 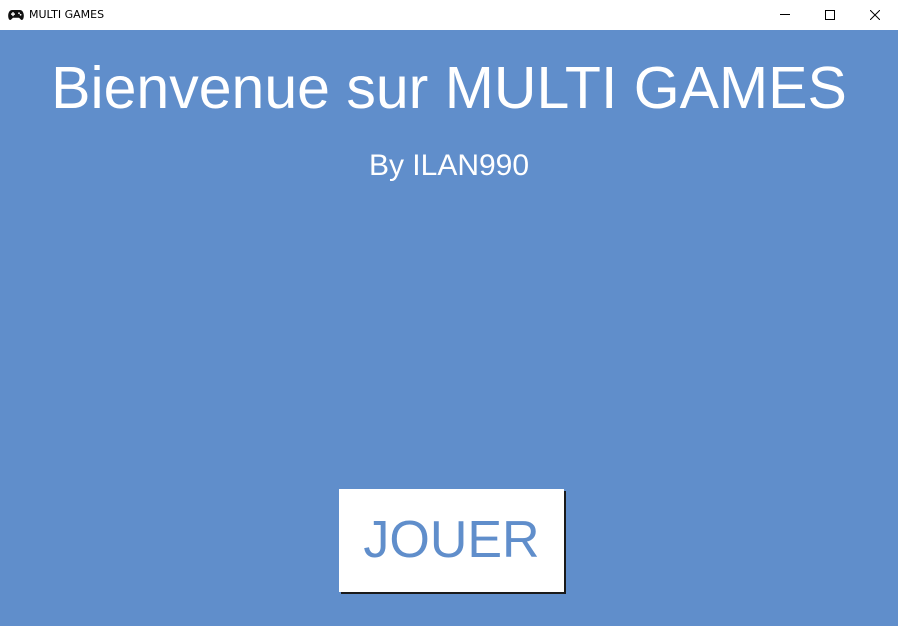 I want to click on minimize-icon, so click(x=785, y=14).